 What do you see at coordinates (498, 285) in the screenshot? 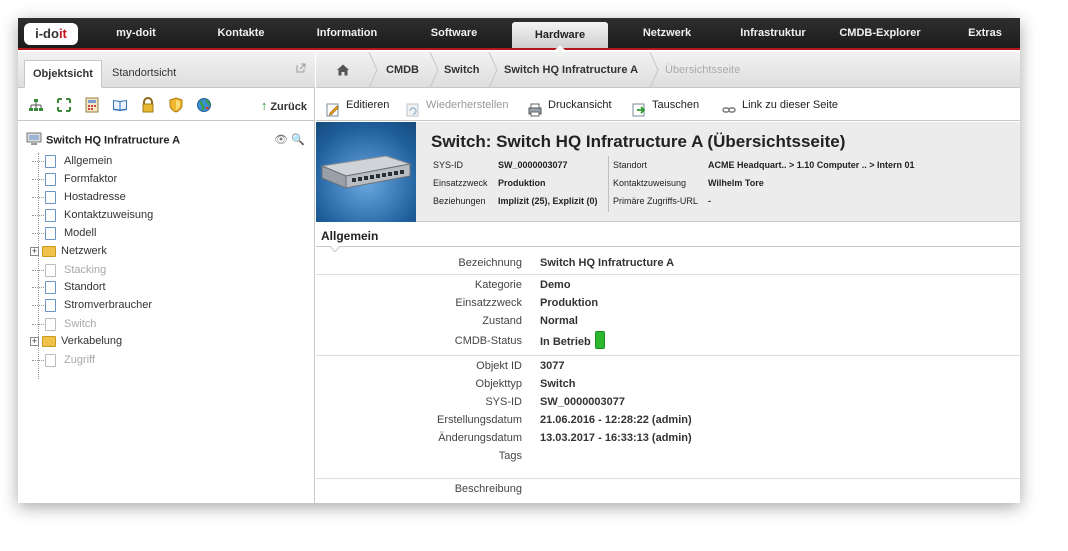
I see `field-label: Kategorie` at bounding box center [498, 285].